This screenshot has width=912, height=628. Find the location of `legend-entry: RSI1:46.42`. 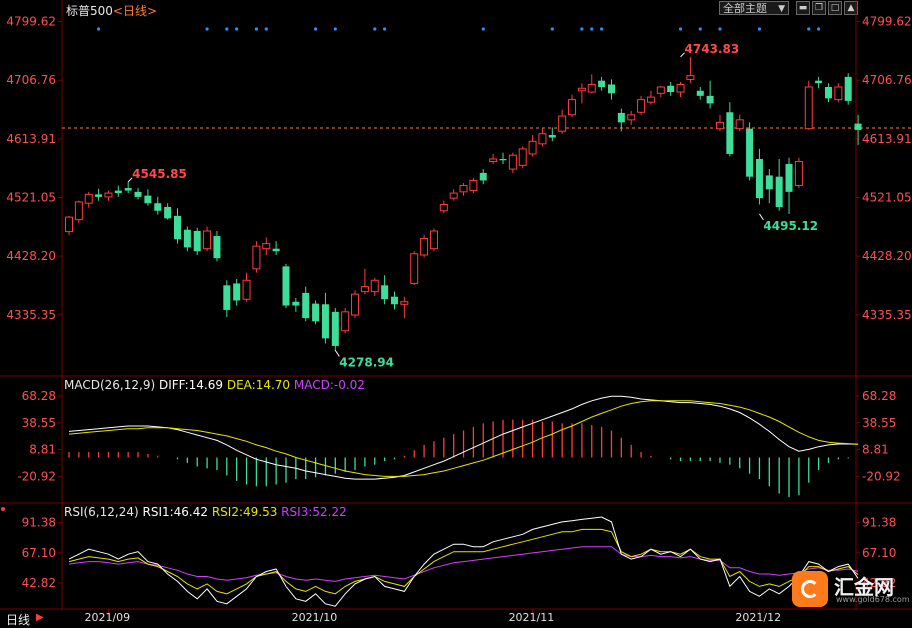

legend-entry: RSI1:46.42 is located at coordinates (176, 512).